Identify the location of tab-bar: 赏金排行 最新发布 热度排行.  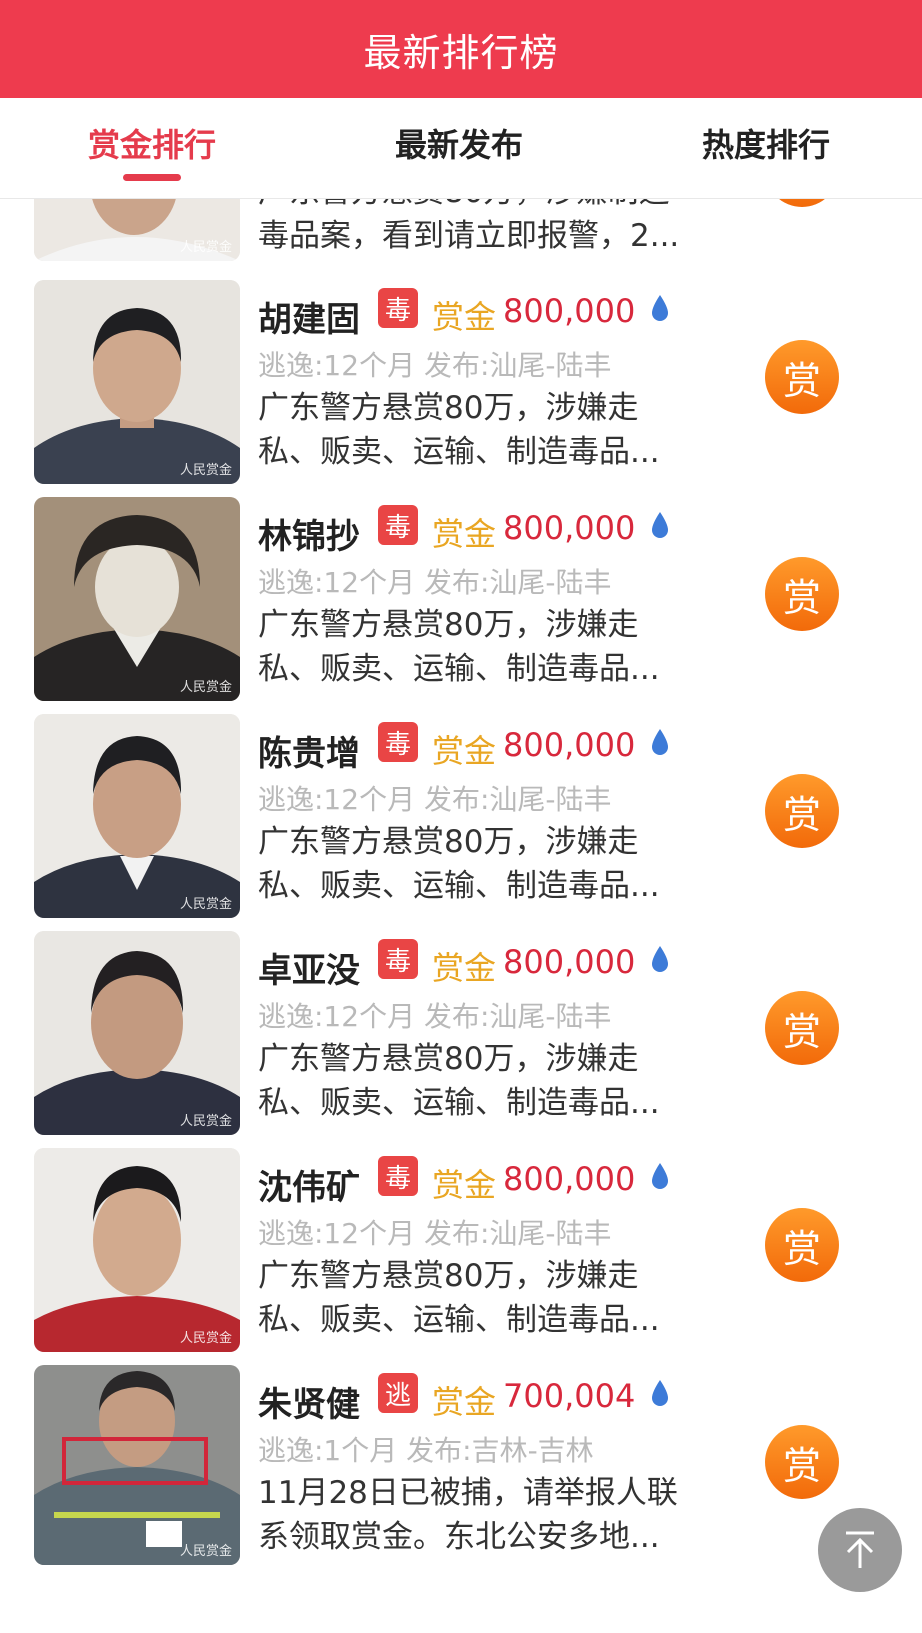
(461, 148).